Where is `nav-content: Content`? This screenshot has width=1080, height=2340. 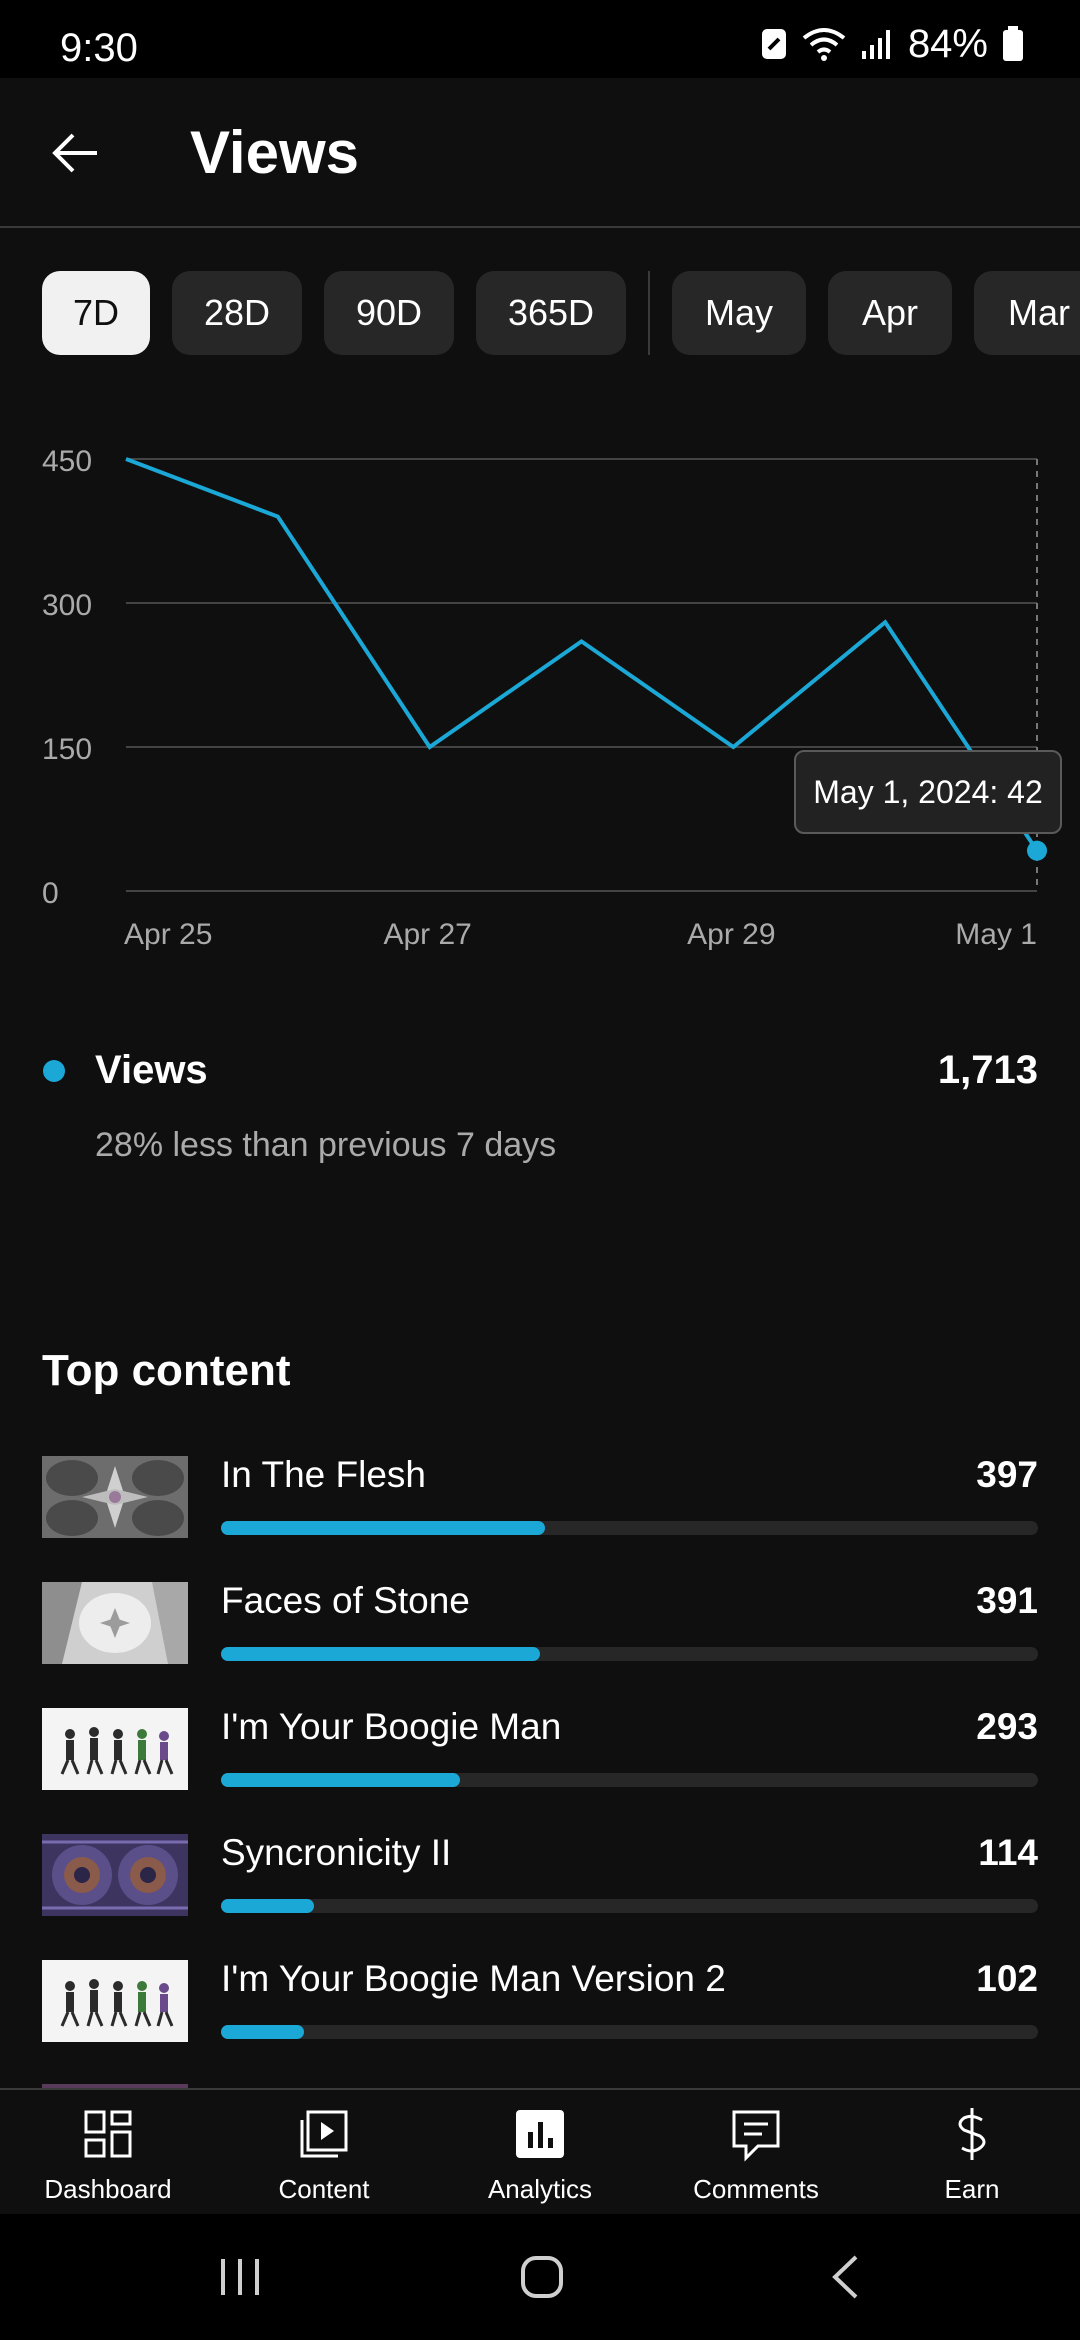
nav-content: Content is located at coordinates (324, 2161).